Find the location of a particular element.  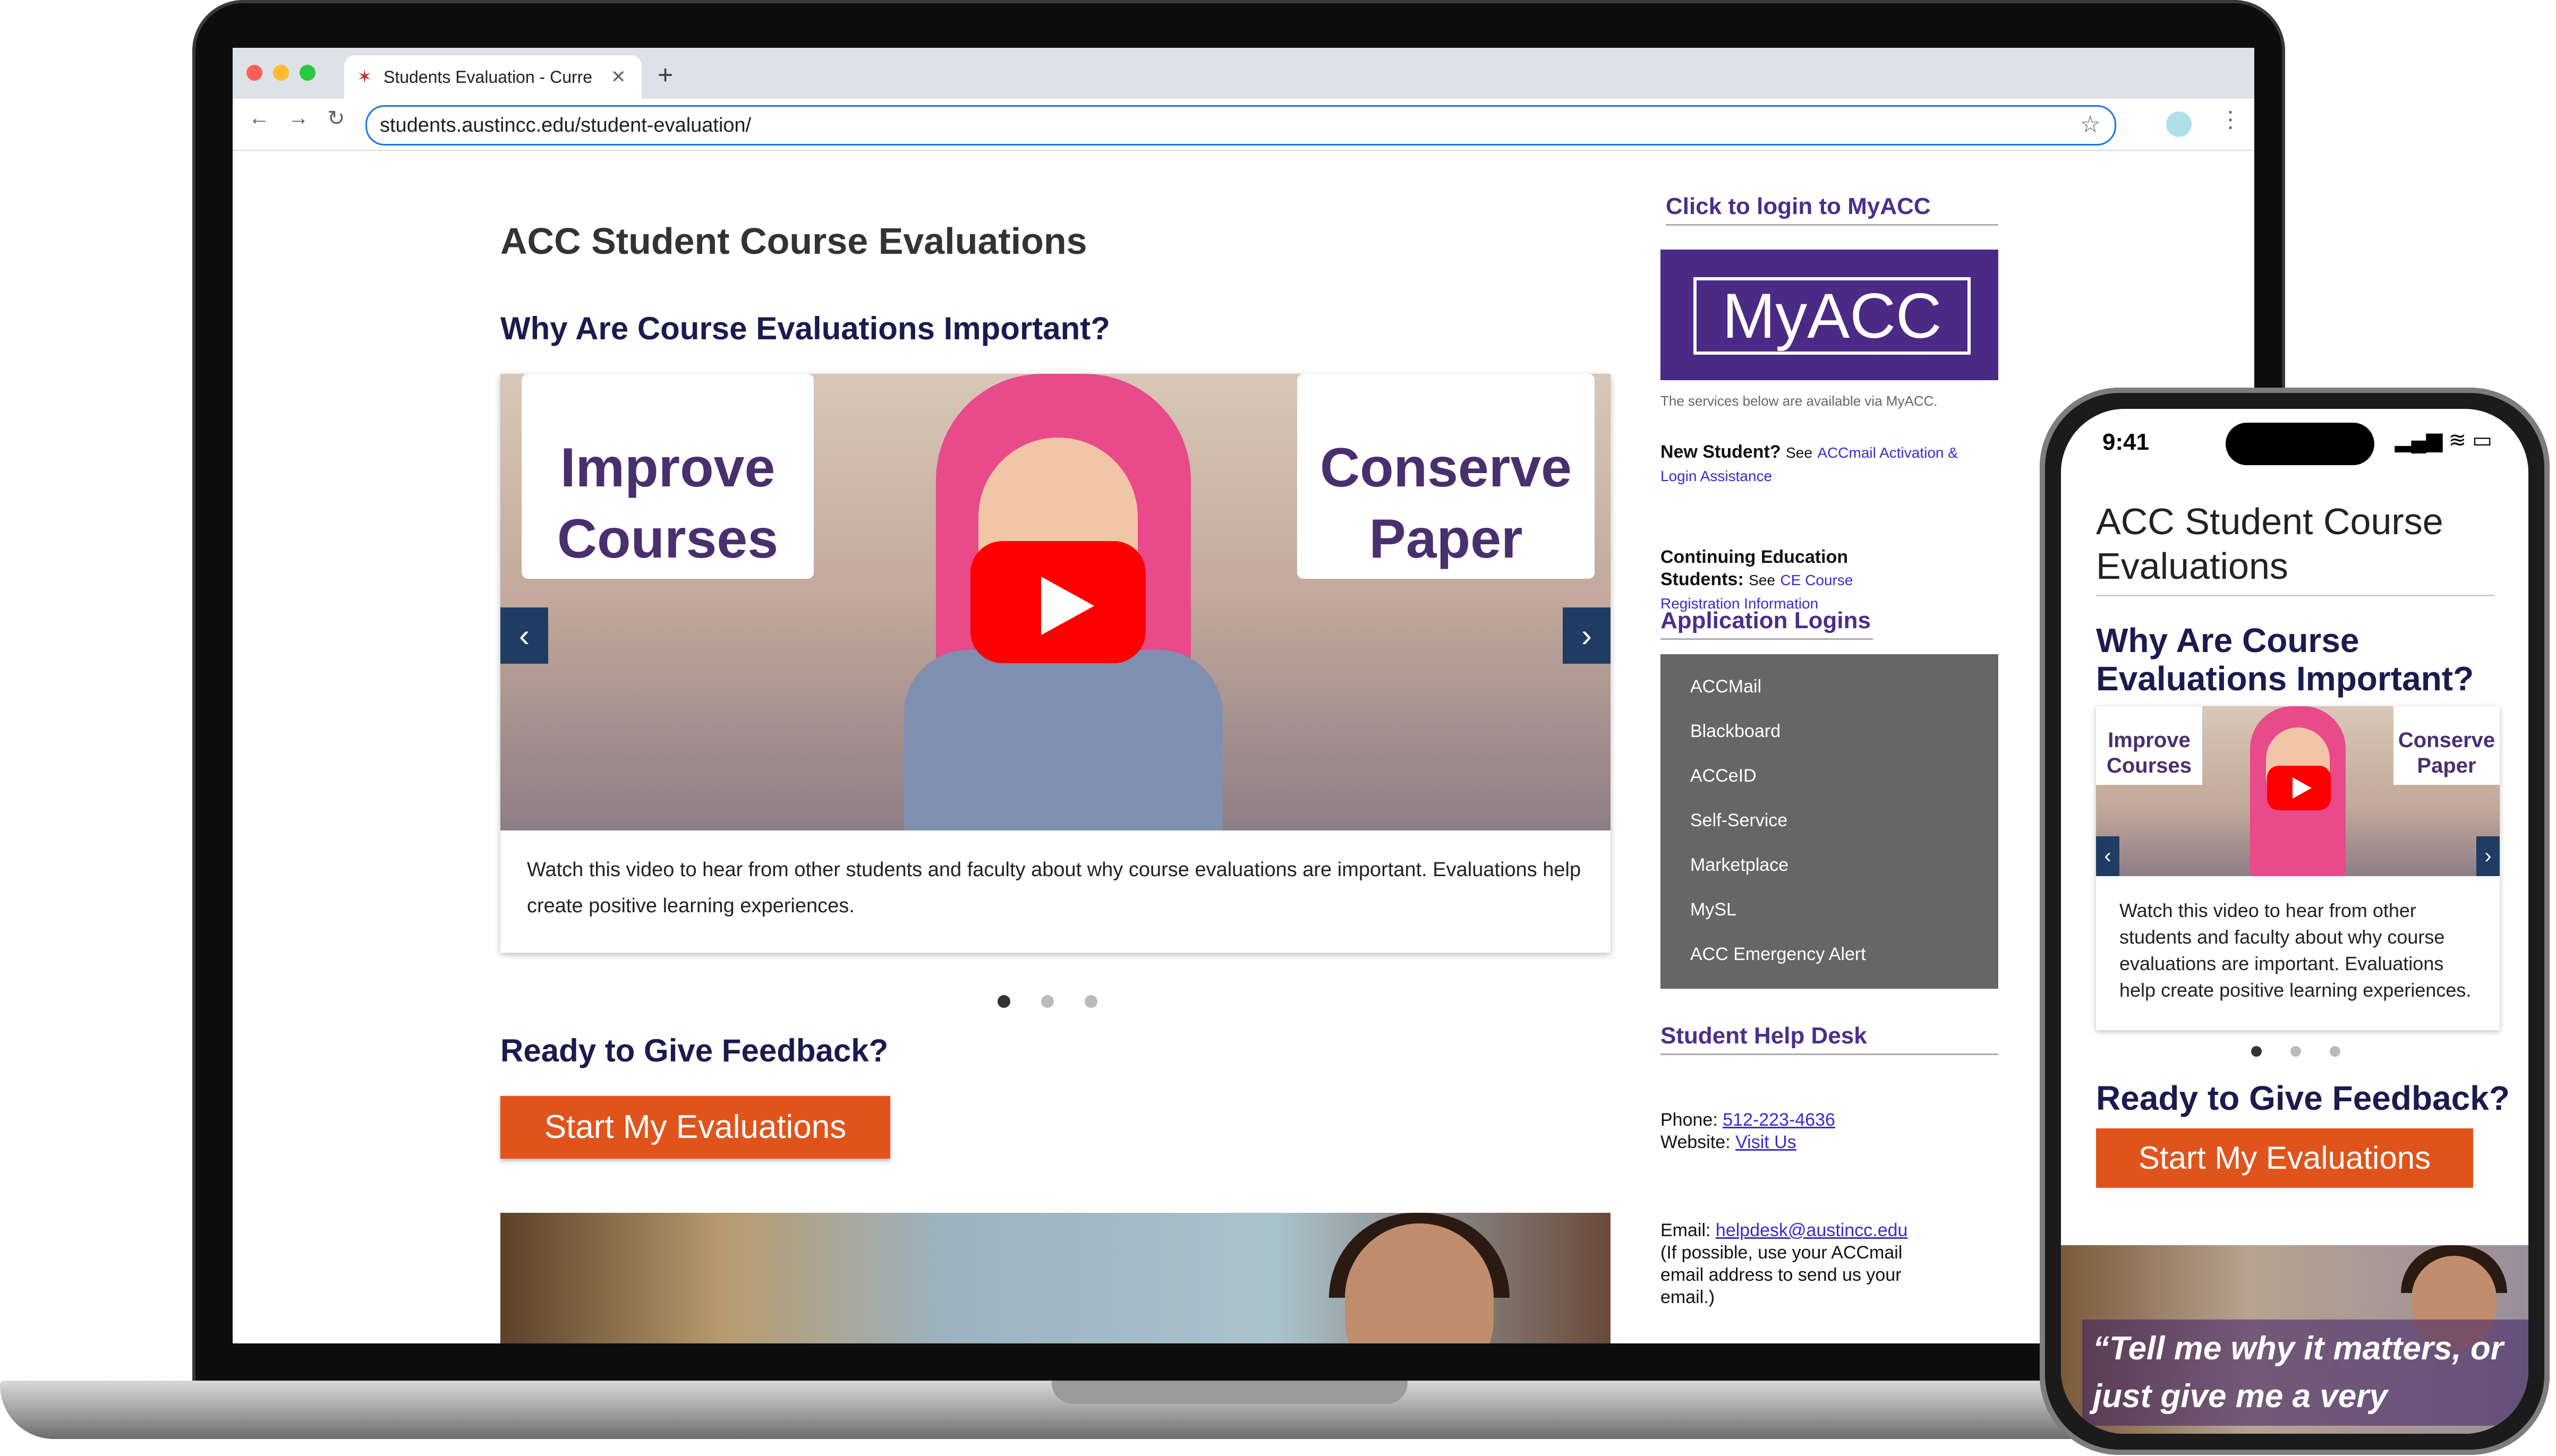

phone-start-evaluations-button: Start My Evaluations is located at coordinates (2284, 1158).